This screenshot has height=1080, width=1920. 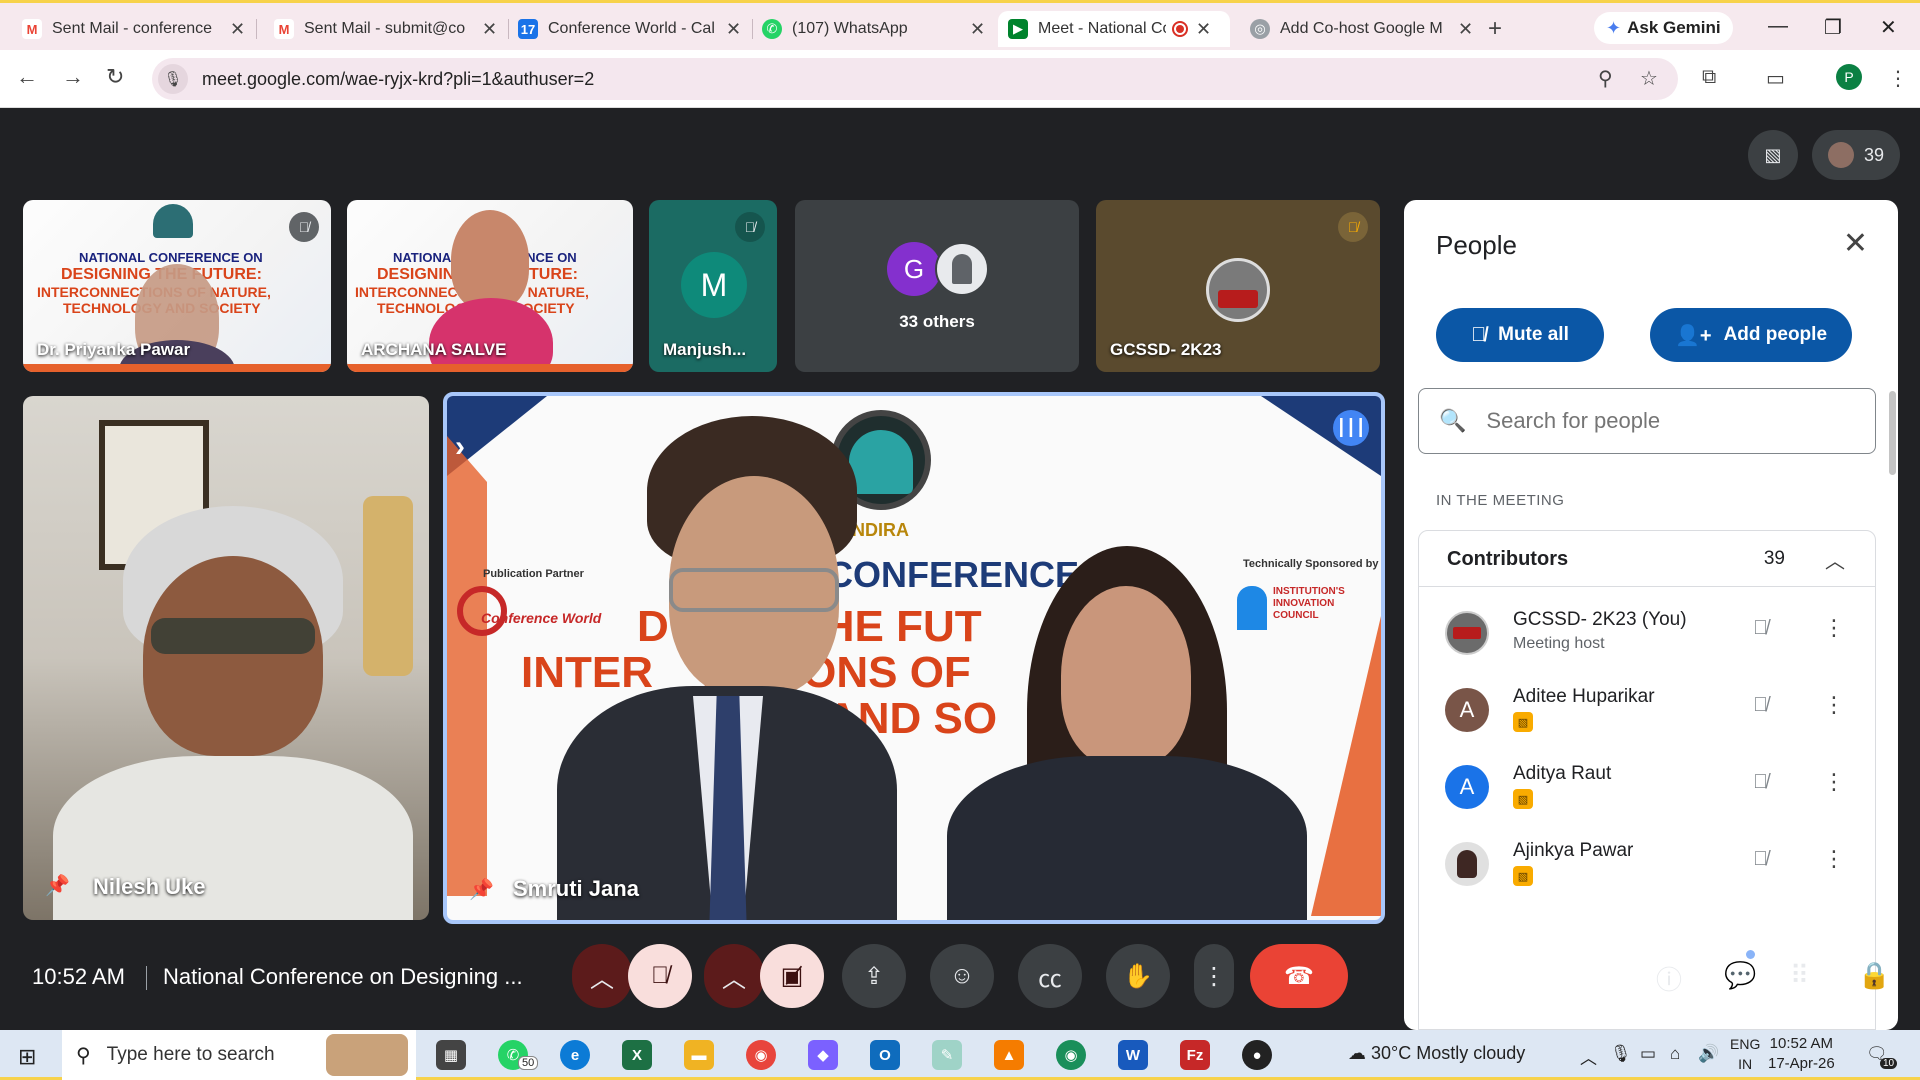 I want to click on excel-icon: X, so click(x=637, y=1055).